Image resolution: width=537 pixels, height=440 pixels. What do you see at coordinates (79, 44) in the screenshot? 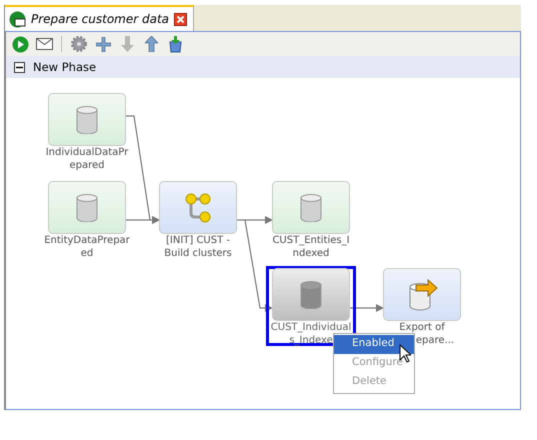
I see `gear-icon` at bounding box center [79, 44].